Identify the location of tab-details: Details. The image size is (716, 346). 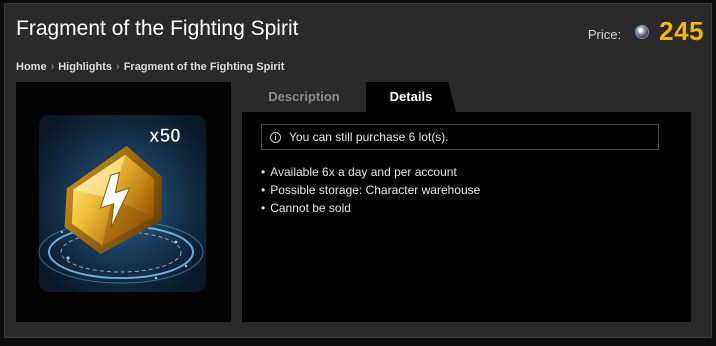
(411, 97).